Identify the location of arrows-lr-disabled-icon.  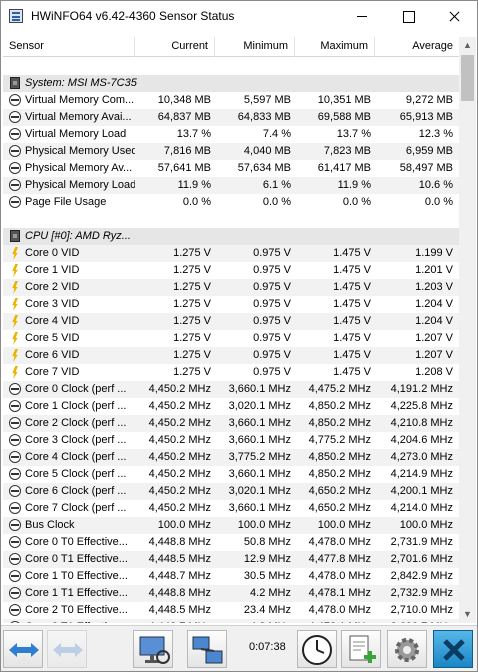
(68, 650).